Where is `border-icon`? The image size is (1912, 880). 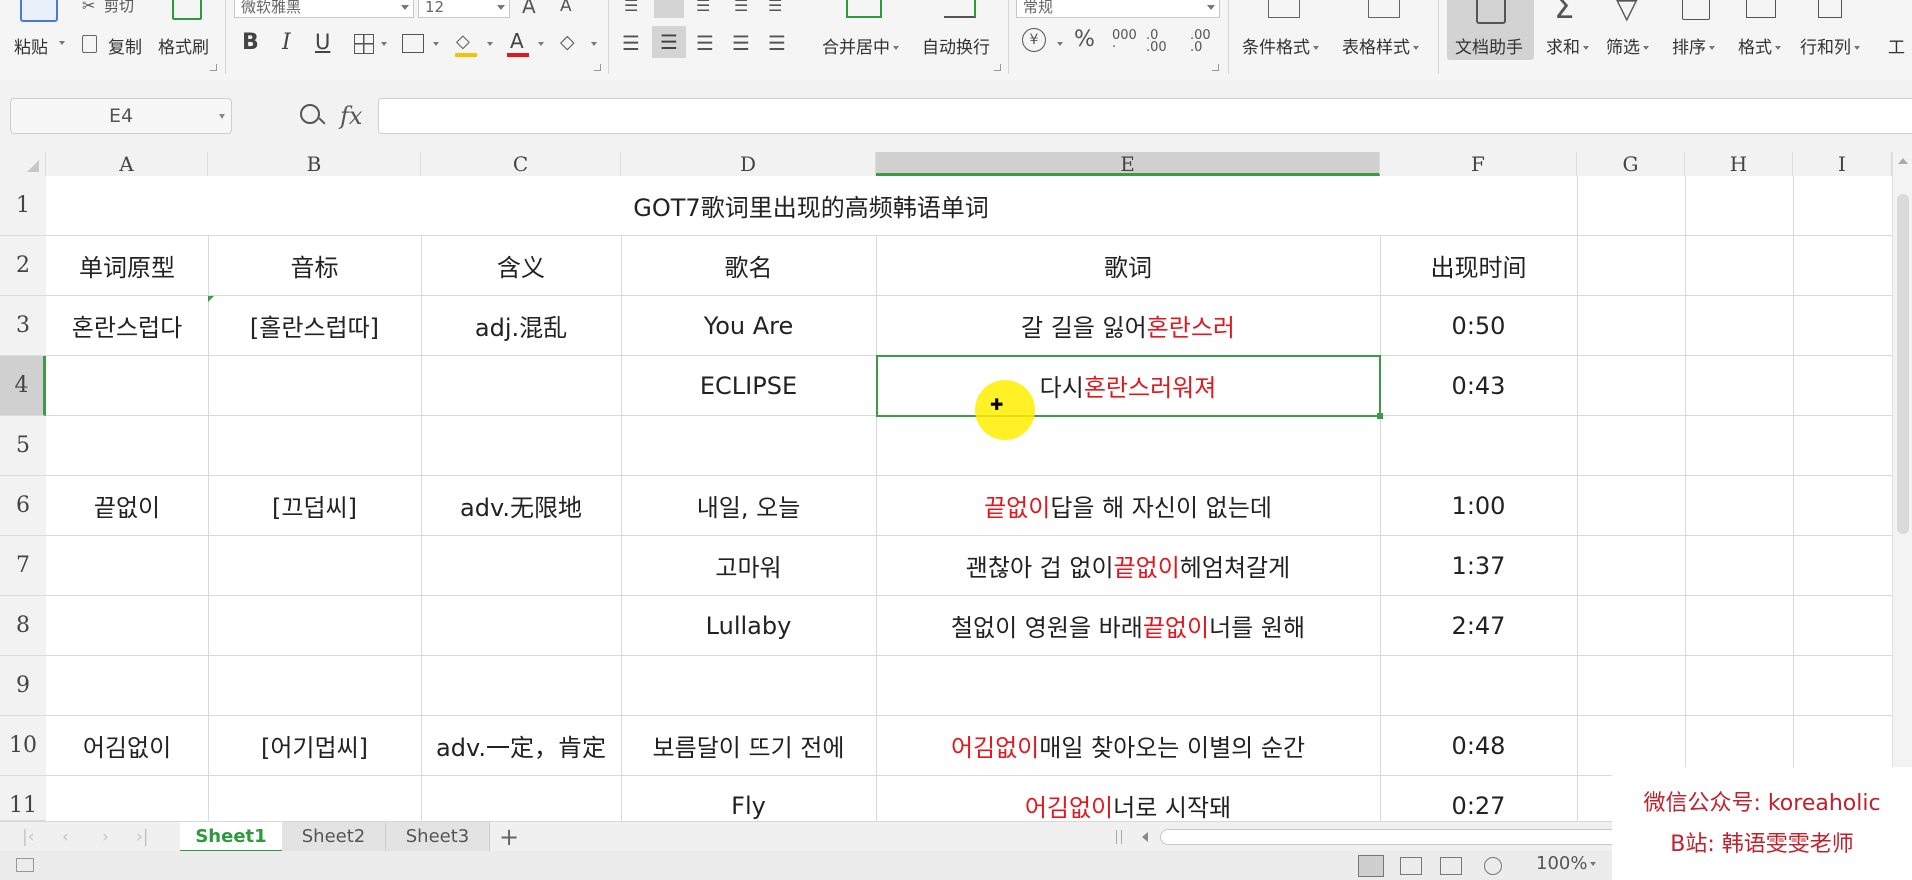 border-icon is located at coordinates (364, 44).